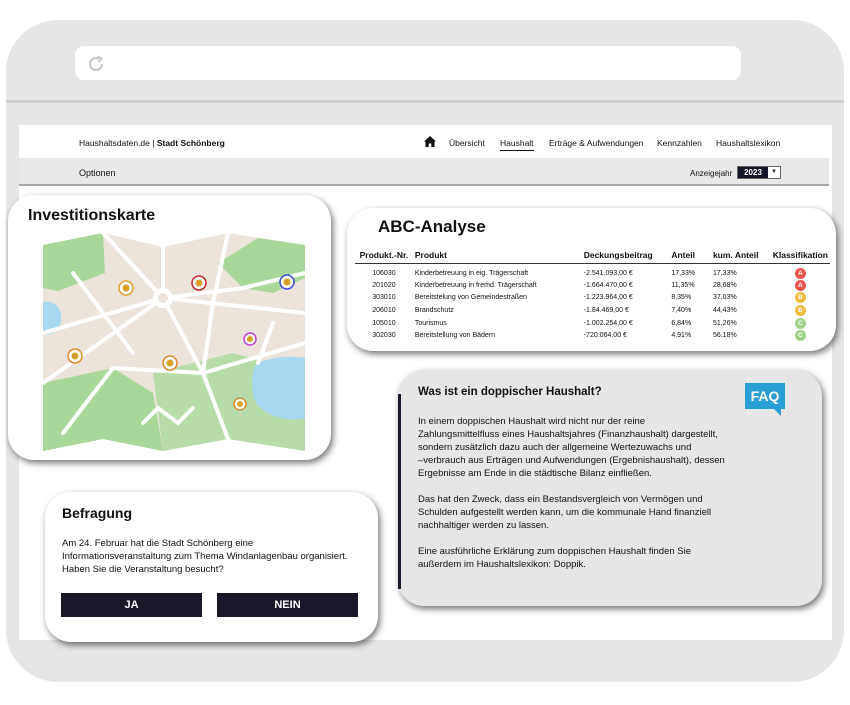 The height and width of the screenshot is (705, 850). Describe the element at coordinates (765, 396) in the screenshot. I see `faq-badge-label: FAQ` at that location.